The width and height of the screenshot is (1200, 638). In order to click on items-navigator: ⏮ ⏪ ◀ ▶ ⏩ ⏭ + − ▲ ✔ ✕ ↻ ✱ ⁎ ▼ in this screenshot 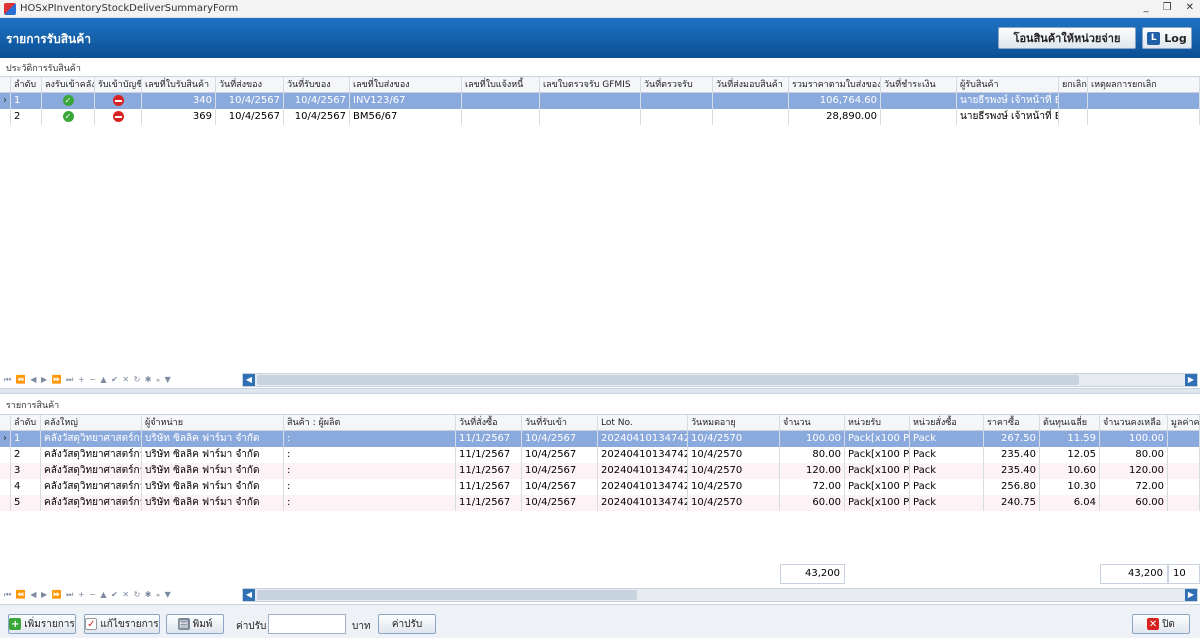, I will do `click(120, 595)`.